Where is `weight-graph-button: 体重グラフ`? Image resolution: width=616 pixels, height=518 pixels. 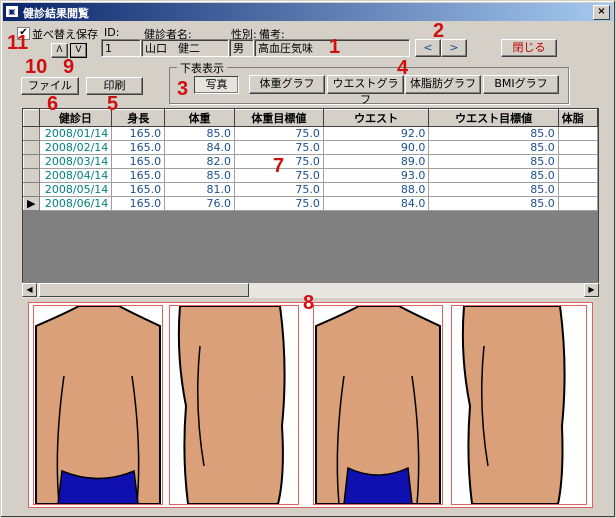
weight-graph-button: 体重グラフ is located at coordinates (287, 84).